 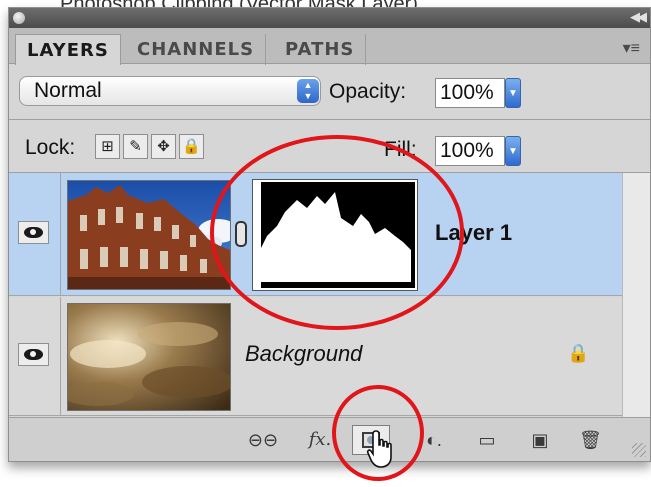 I want to click on building-image, so click(x=149, y=235).